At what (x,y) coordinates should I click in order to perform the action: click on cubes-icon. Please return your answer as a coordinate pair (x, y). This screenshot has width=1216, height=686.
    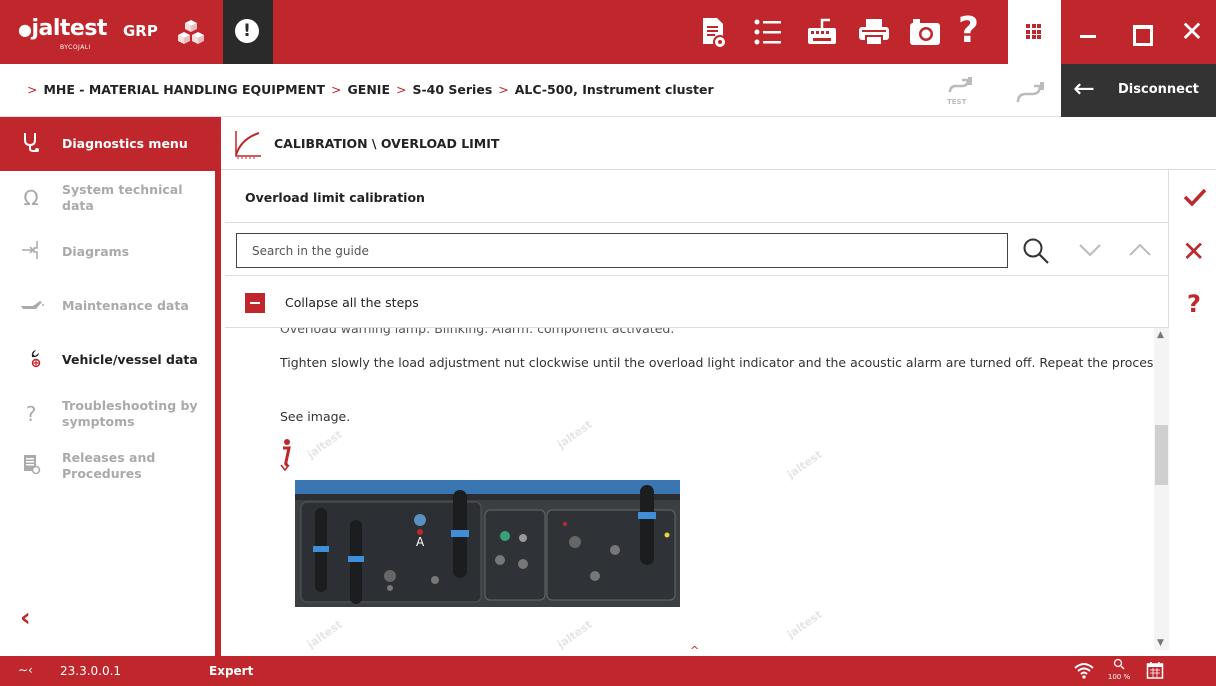
    Looking at the image, I should click on (191, 32).